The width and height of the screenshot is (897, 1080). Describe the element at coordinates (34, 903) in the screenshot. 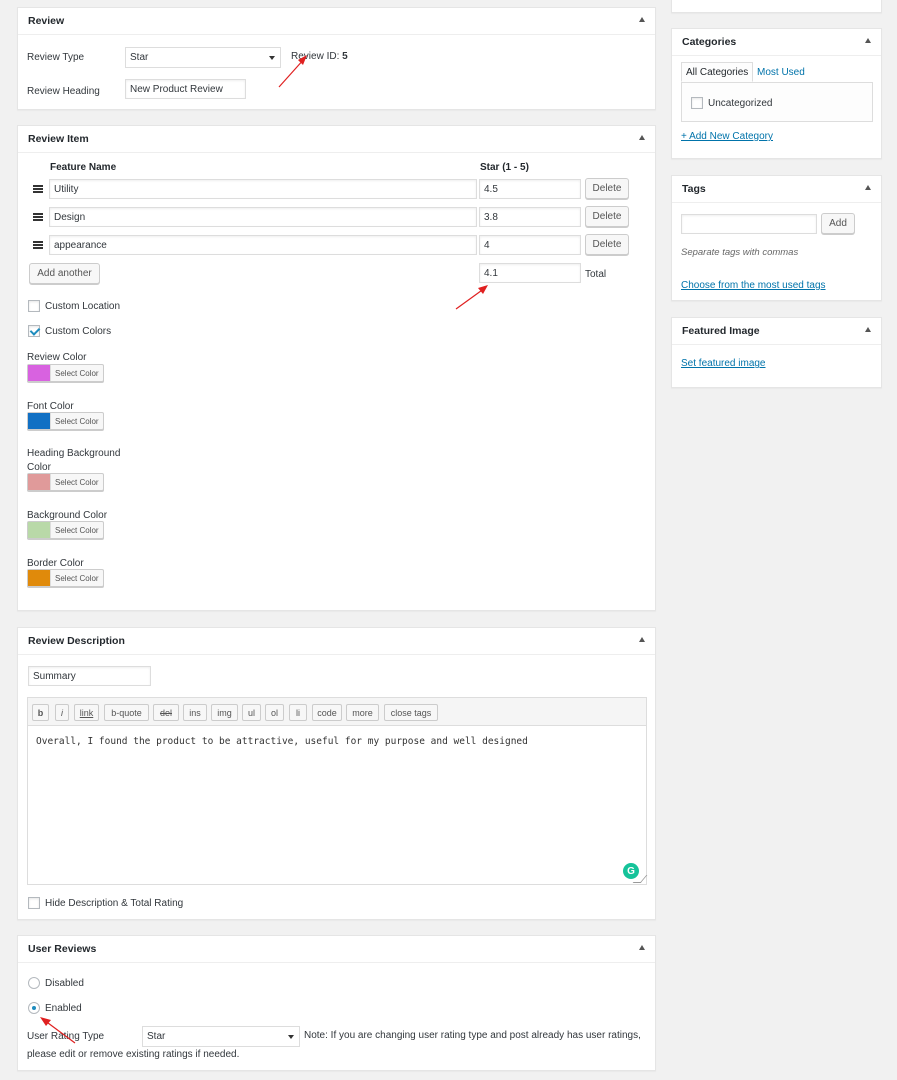

I see `hide-description-checkbox` at that location.